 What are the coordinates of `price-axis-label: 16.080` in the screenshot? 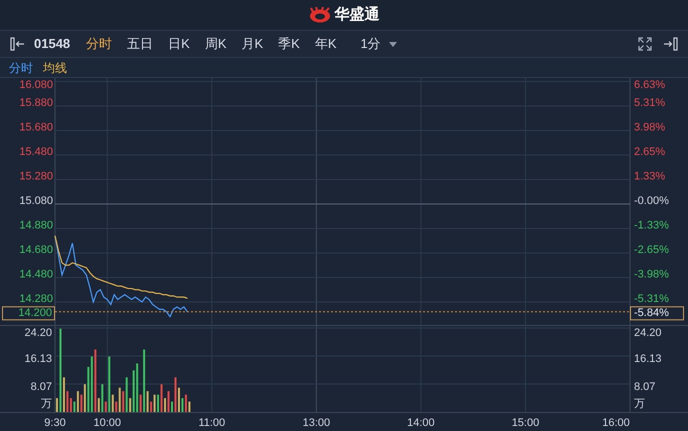 It's located at (36, 84).